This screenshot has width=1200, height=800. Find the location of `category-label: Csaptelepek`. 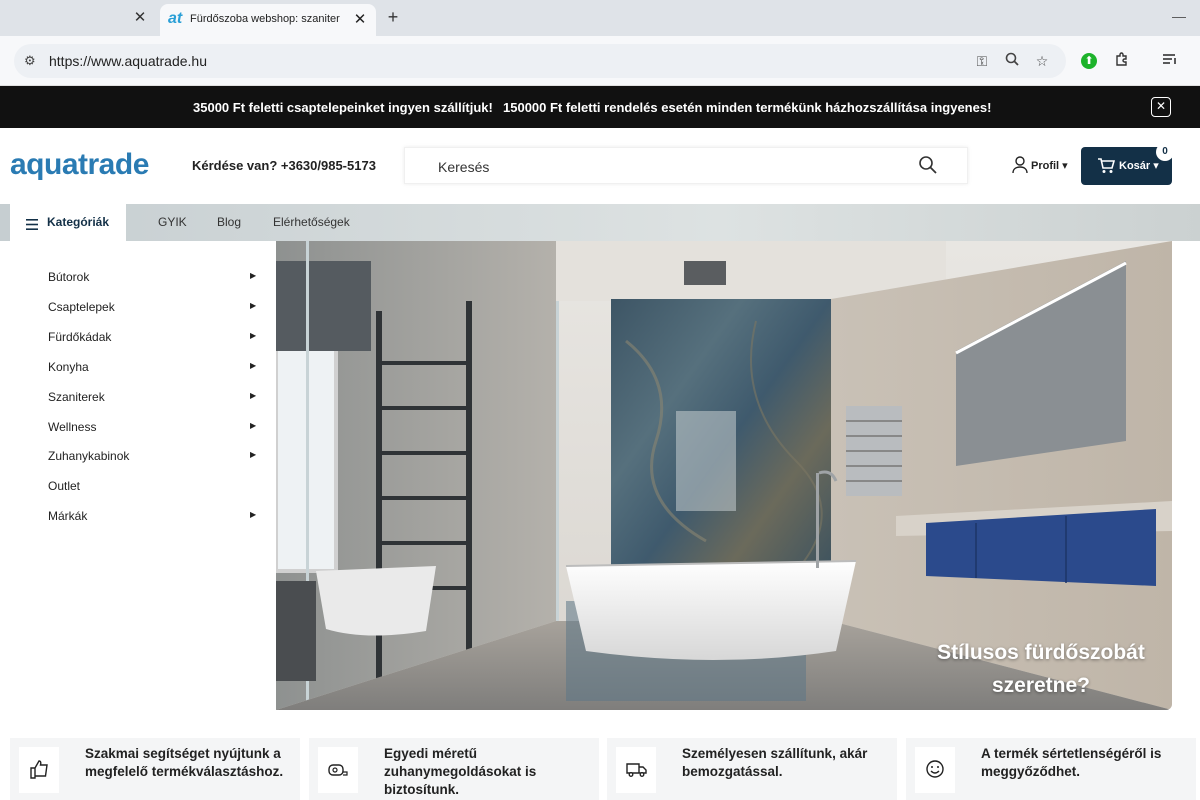

category-label: Csaptelepek is located at coordinates (81, 307).